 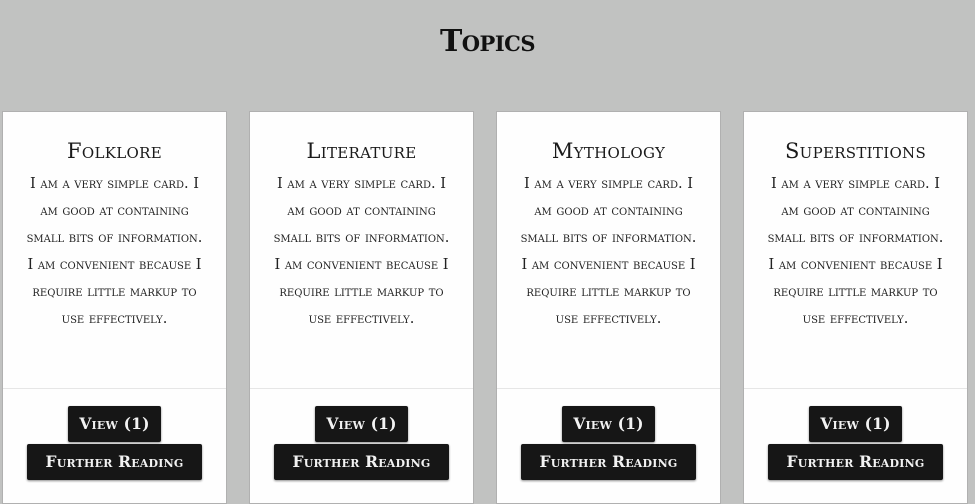 I want to click on card-title: Folklore, so click(x=114, y=151).